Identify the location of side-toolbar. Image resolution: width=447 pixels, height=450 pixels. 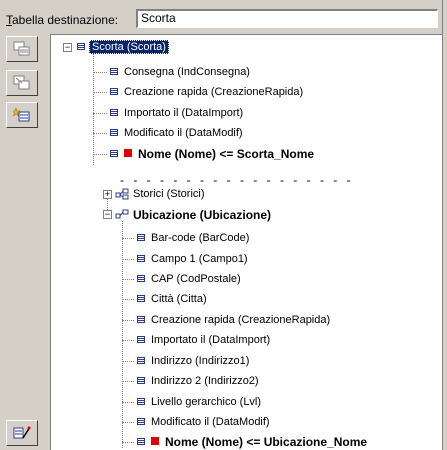
(25, 242).